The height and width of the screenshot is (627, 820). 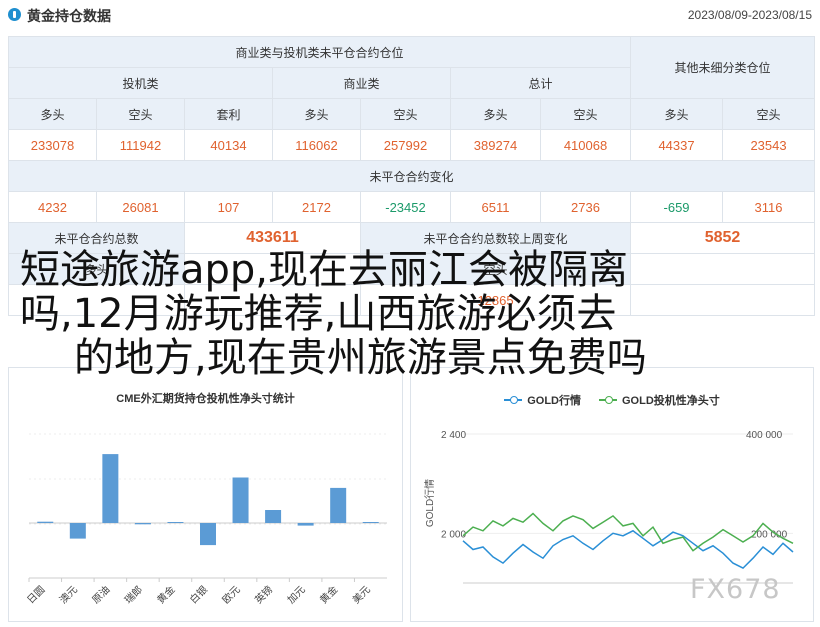 What do you see at coordinates (405, 207) in the screenshot?
I see `change-value: -23452` at bounding box center [405, 207].